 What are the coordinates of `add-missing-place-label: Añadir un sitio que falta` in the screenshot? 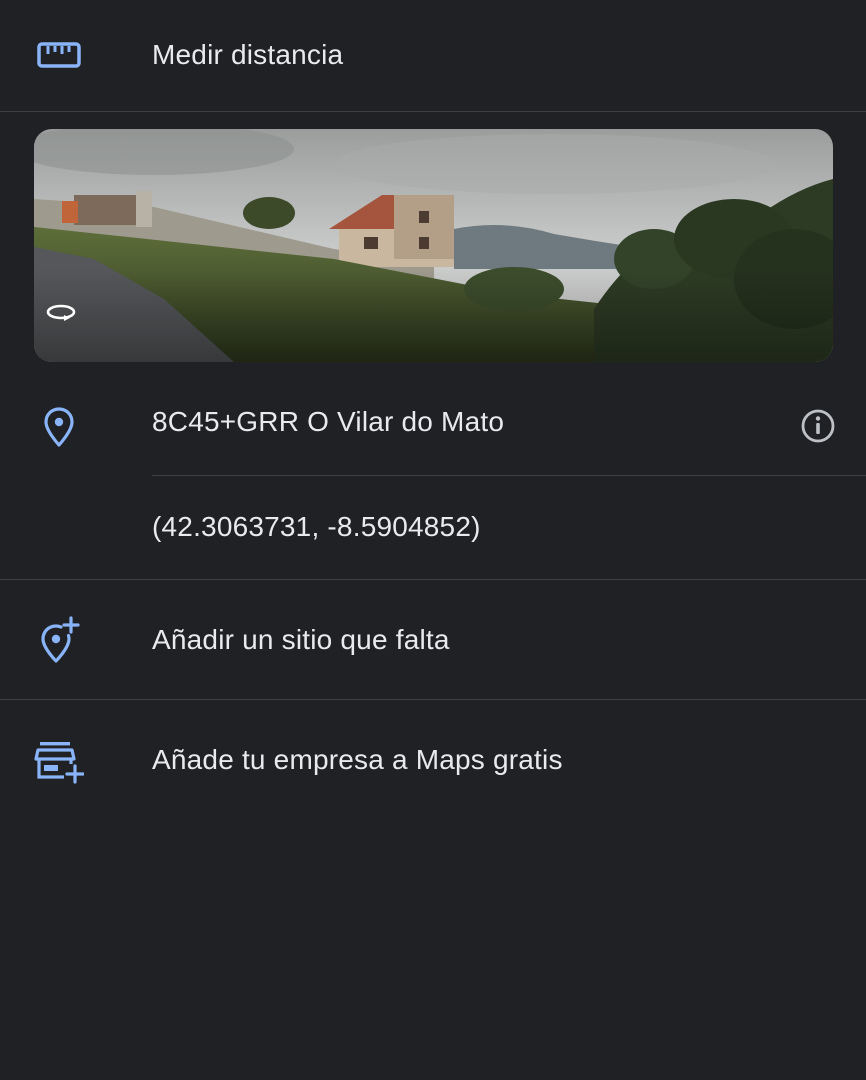 It's located at (301, 639).